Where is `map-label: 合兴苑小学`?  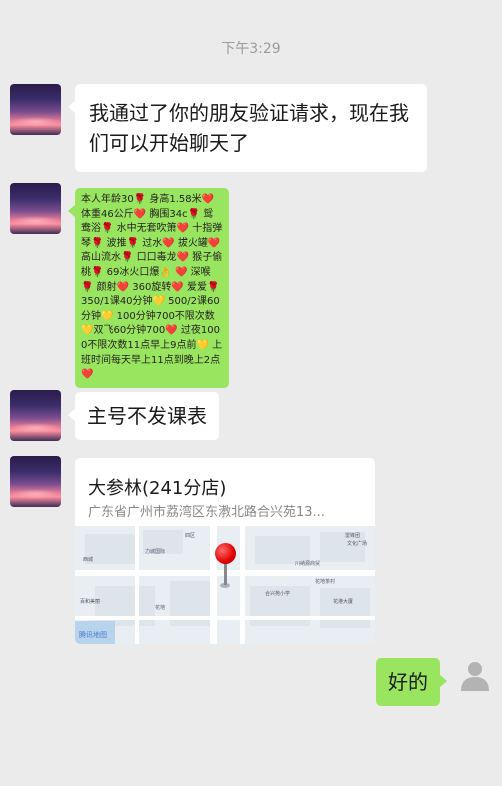 map-label: 合兴苑小学 is located at coordinates (278, 594).